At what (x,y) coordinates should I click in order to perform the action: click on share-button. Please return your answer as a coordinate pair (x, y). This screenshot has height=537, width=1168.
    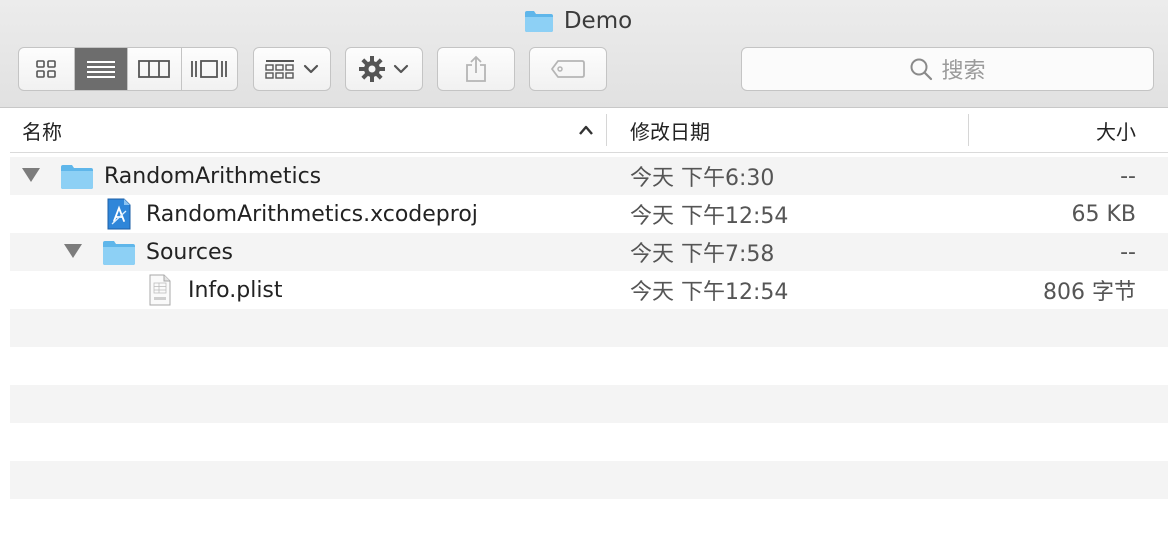
    Looking at the image, I should click on (476, 69).